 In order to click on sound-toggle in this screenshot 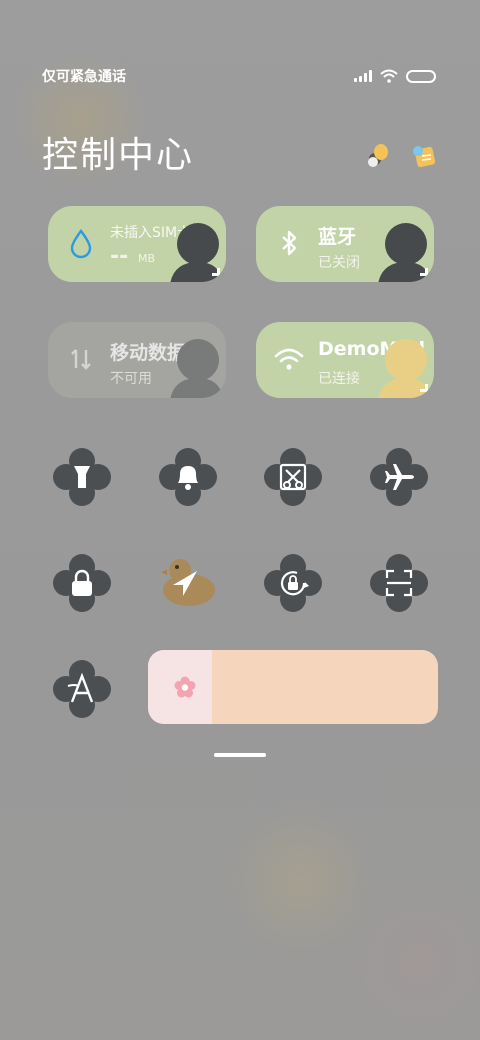, I will do `click(188, 477)`.